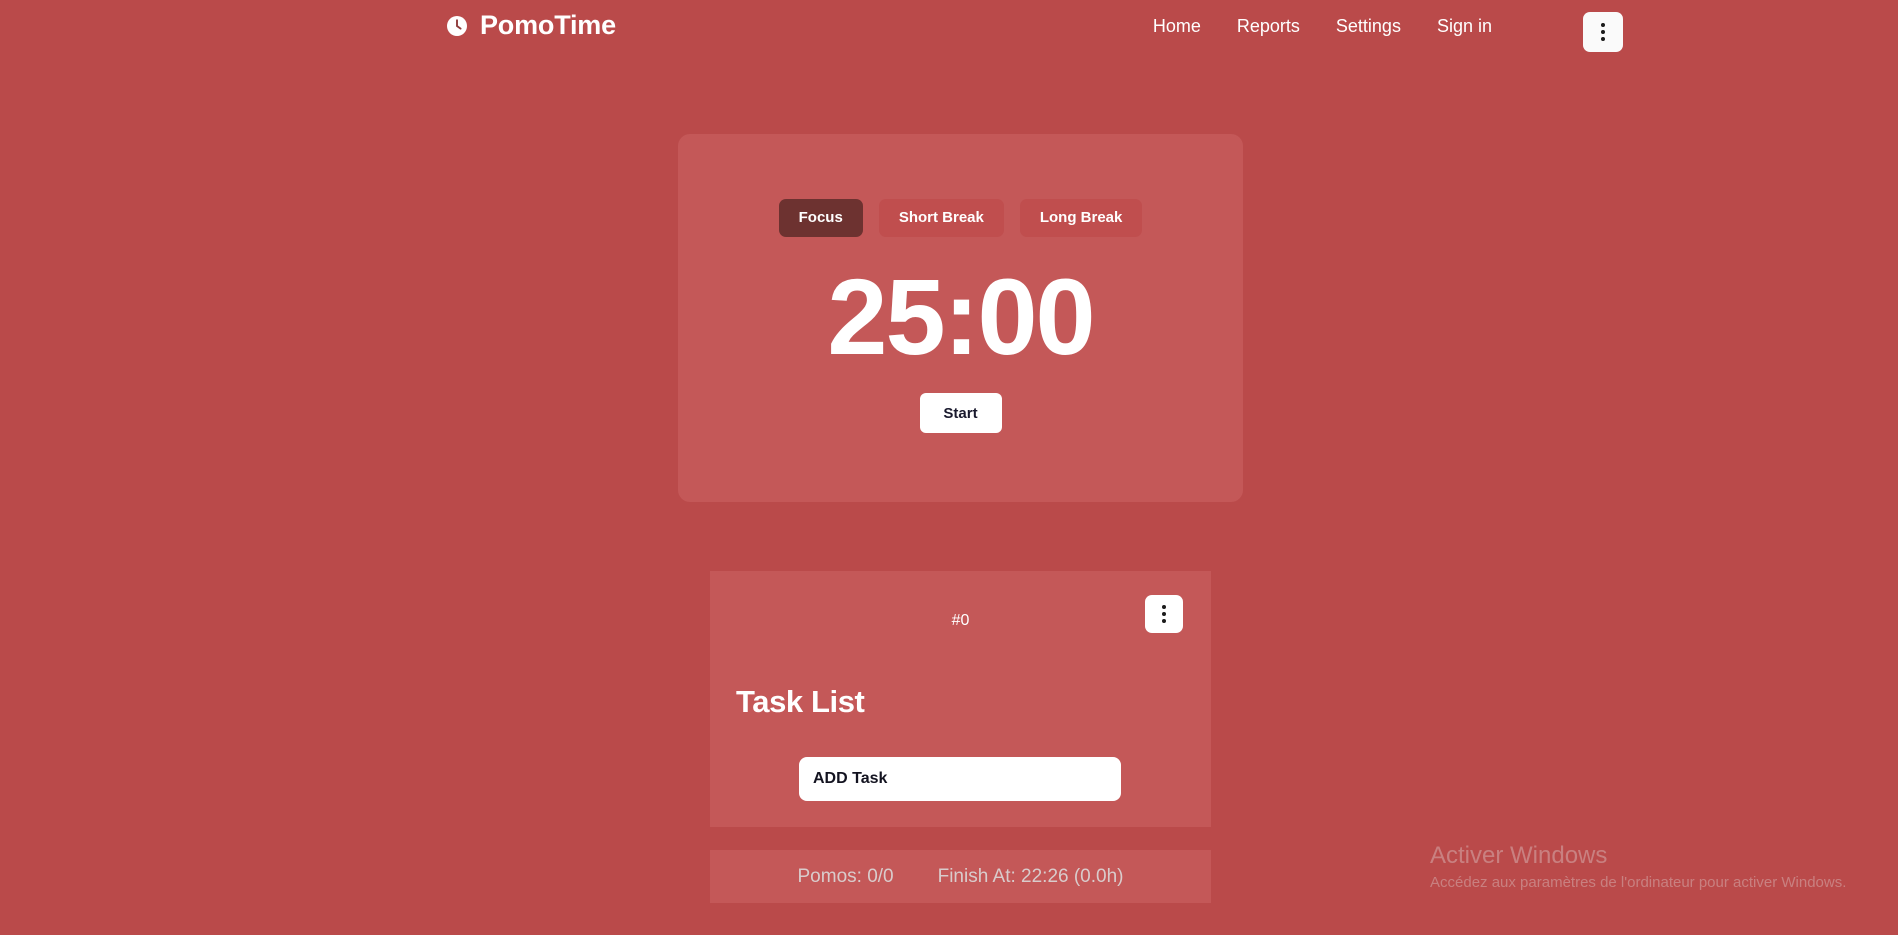 This screenshot has height=935, width=1898. What do you see at coordinates (960, 699) in the screenshot?
I see `task-list-card: #0 Task List` at bounding box center [960, 699].